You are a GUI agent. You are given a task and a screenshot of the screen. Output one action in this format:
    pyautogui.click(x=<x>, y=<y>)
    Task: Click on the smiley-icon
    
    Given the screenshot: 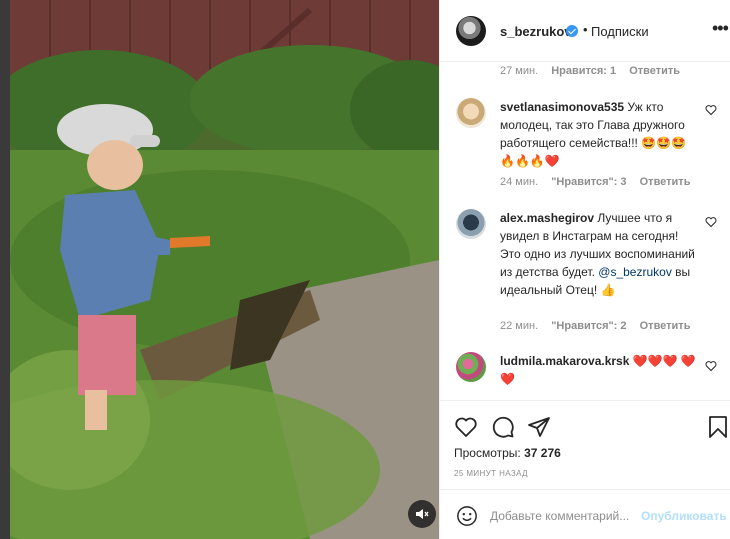 What is the action you would take?
    pyautogui.click(x=467, y=516)
    